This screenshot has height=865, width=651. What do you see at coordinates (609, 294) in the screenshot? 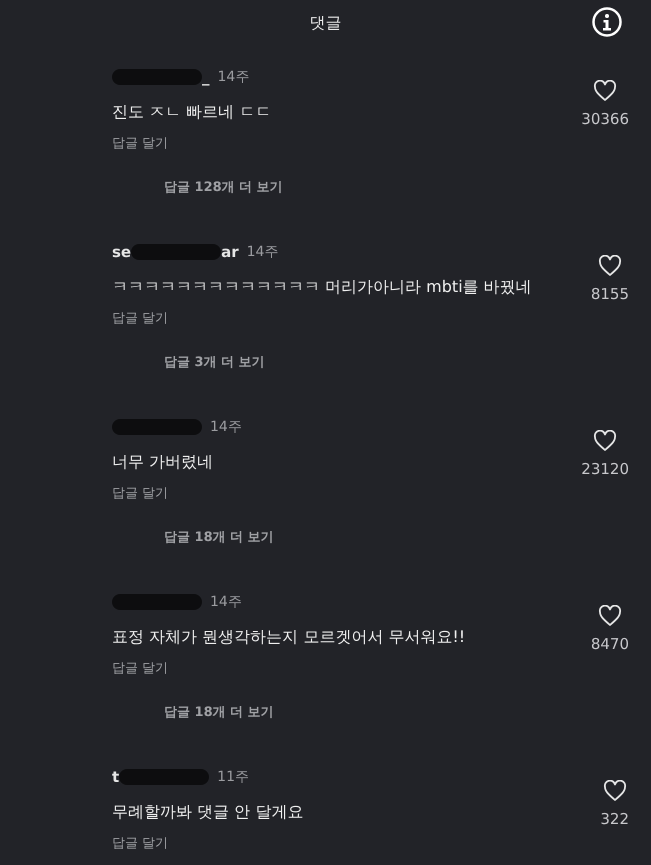
I see `like-count: 8155` at bounding box center [609, 294].